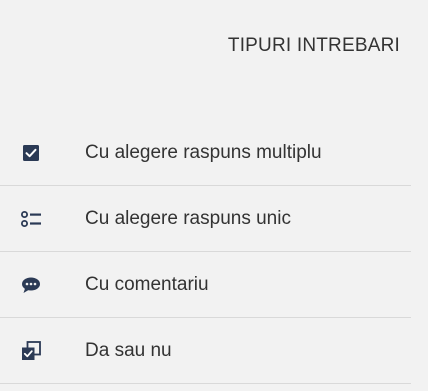 This screenshot has width=428, height=391. What do you see at coordinates (188, 218) in the screenshot?
I see `question-type-label: Cu alegere raspuns unic` at bounding box center [188, 218].